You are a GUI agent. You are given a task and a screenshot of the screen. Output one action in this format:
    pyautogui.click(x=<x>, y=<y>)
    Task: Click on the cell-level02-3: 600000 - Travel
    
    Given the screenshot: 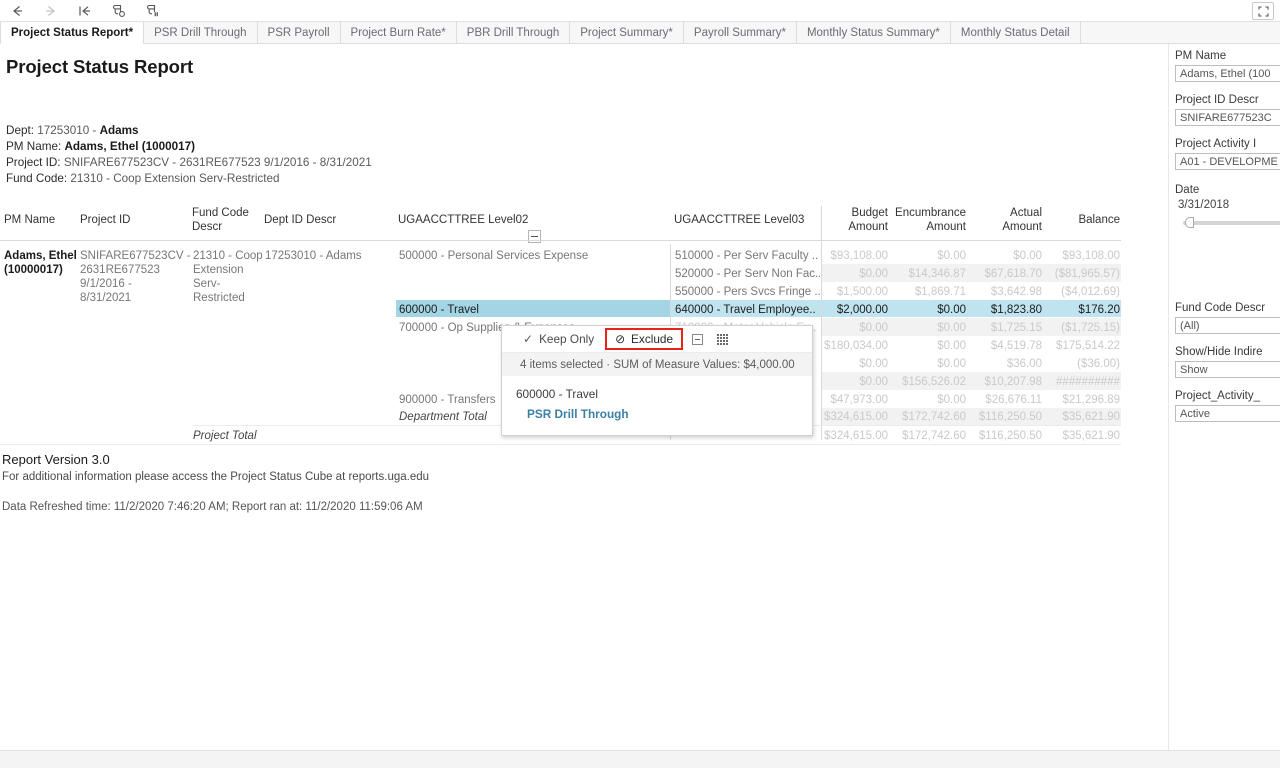 What is the action you would take?
    pyautogui.click(x=531, y=310)
    